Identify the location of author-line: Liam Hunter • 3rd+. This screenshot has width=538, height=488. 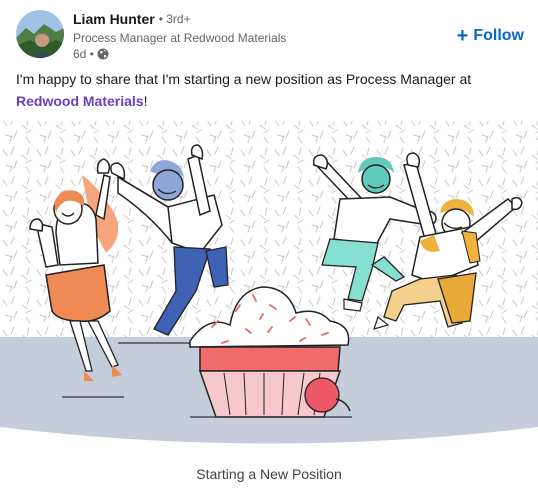
(132, 19).